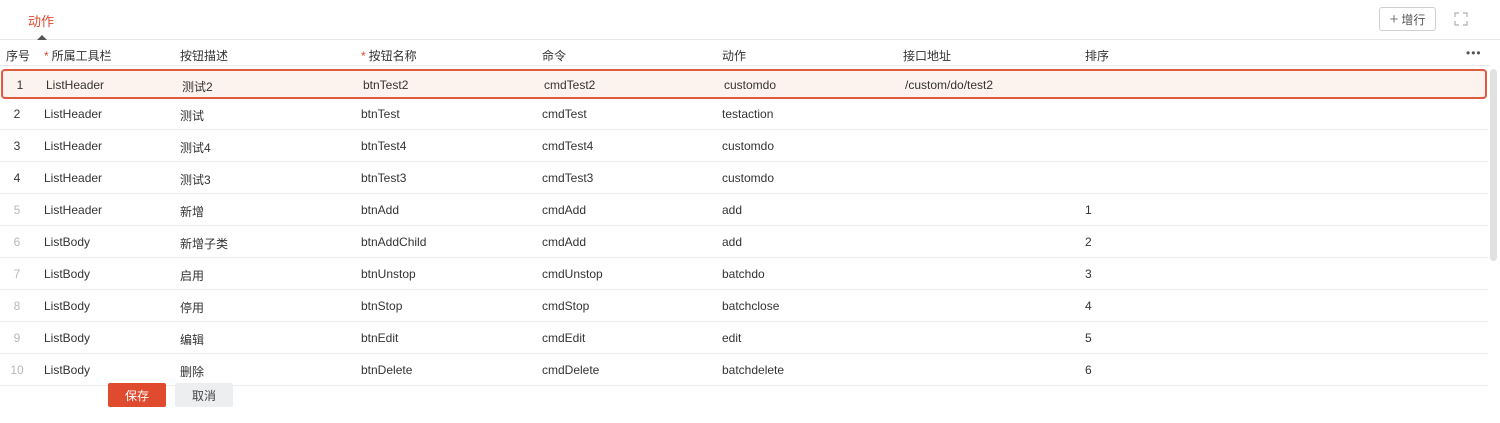 Image resolution: width=1500 pixels, height=423 pixels. I want to click on cell-action: batchdelete, so click(753, 370).